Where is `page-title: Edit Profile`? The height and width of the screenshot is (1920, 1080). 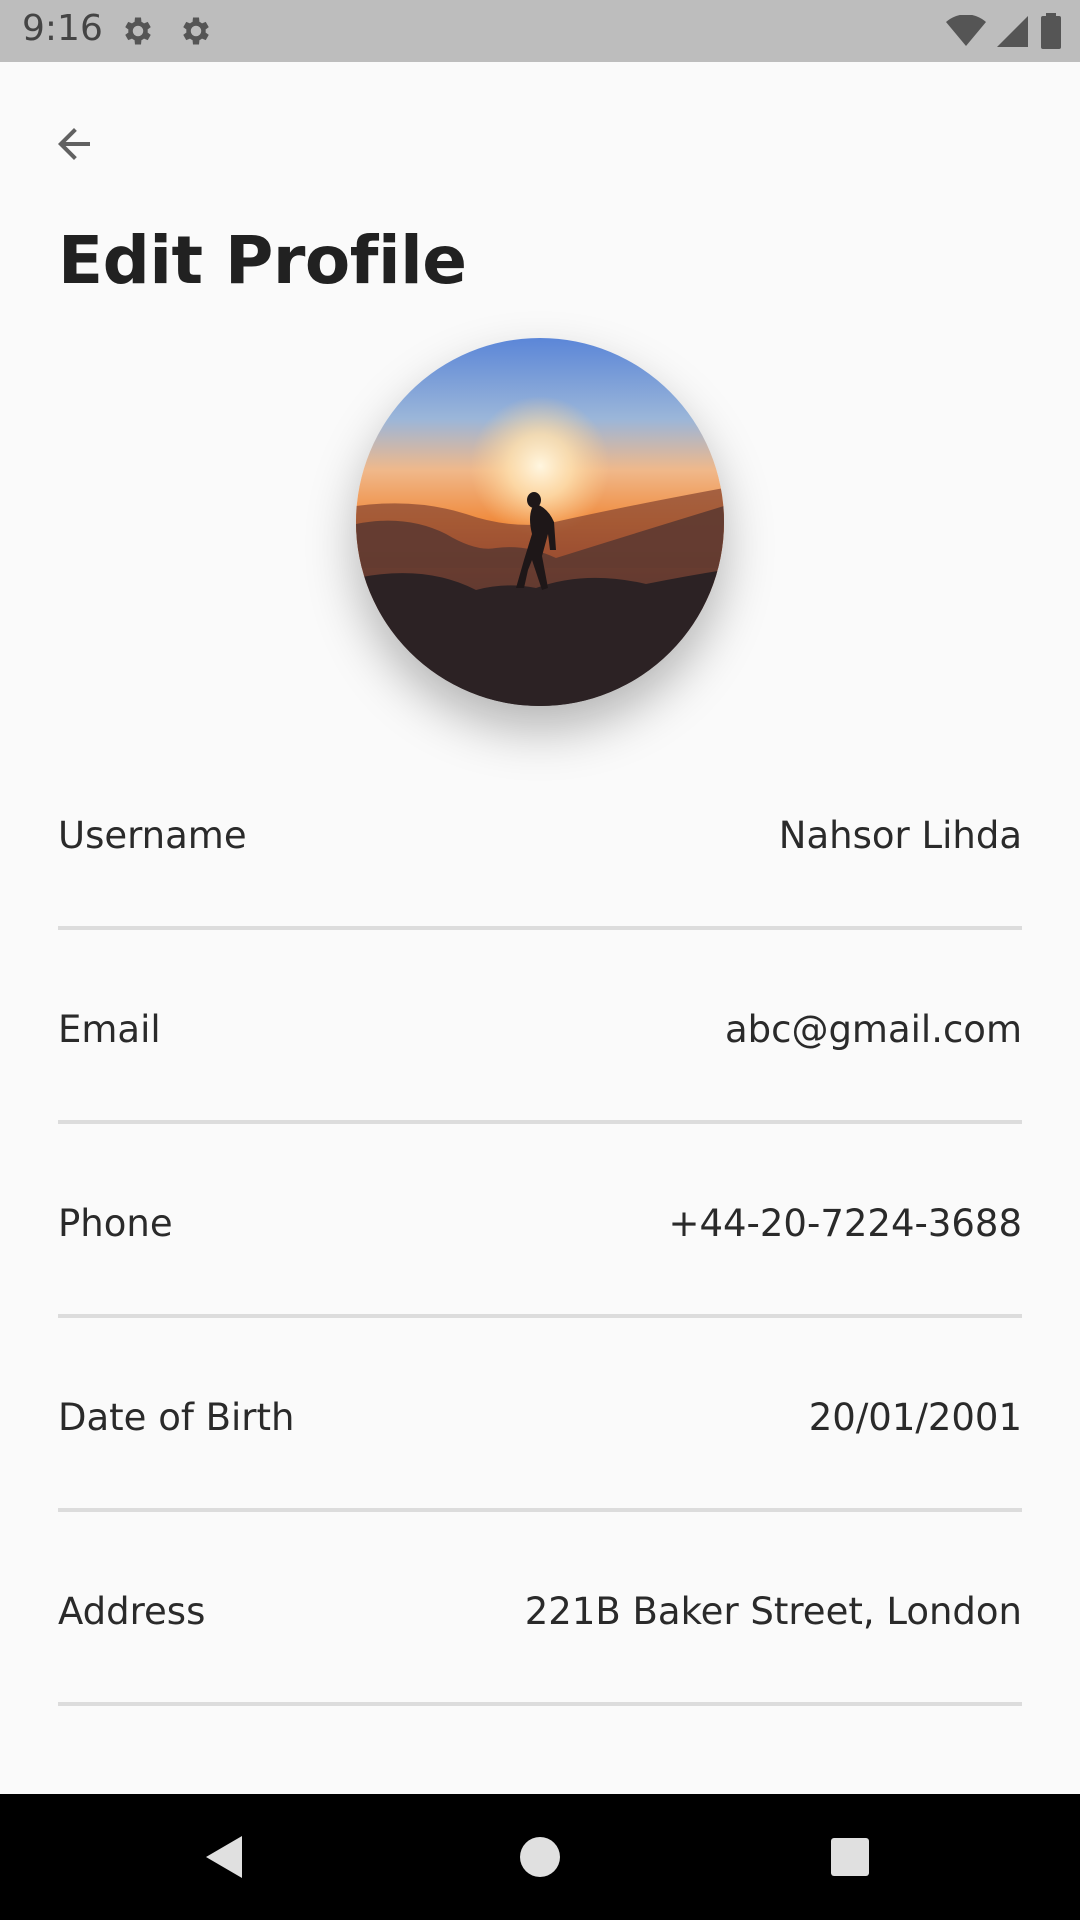 page-title: Edit Profile is located at coordinates (262, 260).